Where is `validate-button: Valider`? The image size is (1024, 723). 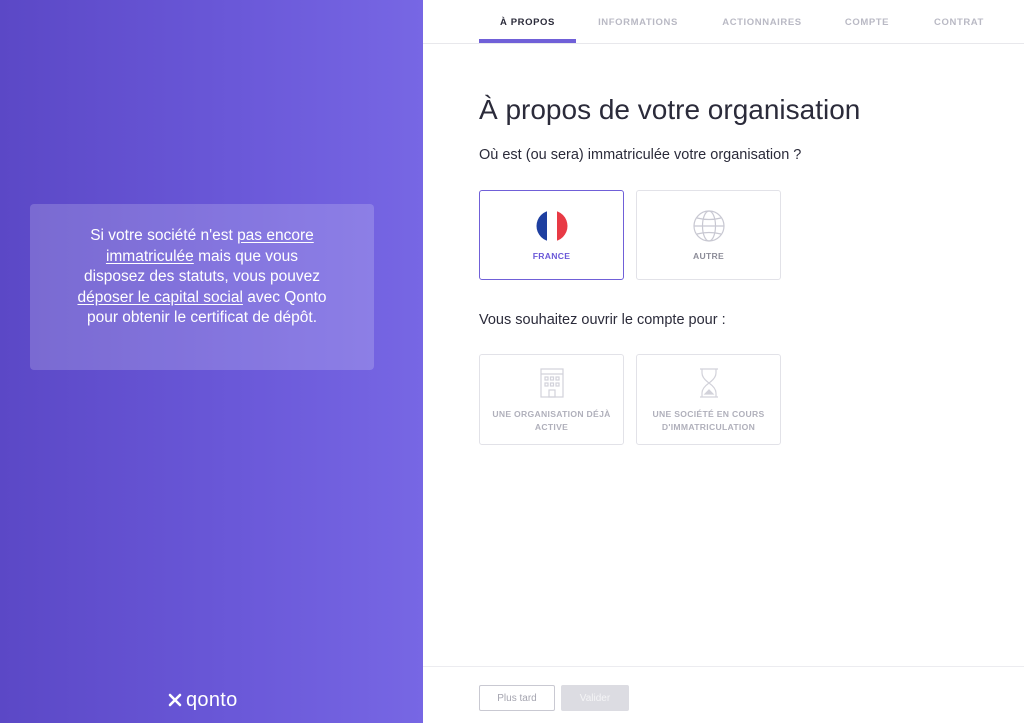 validate-button: Valider is located at coordinates (595, 698).